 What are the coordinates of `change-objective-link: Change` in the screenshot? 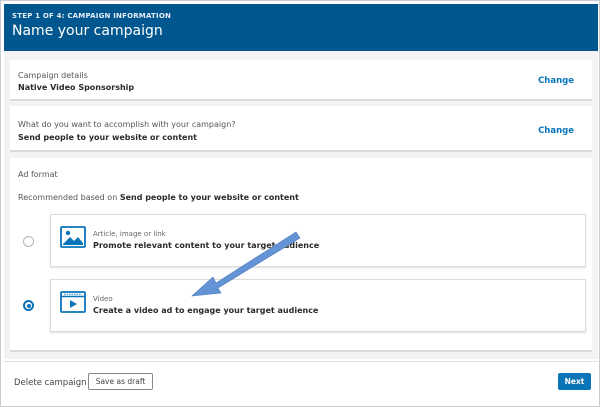 It's located at (556, 131).